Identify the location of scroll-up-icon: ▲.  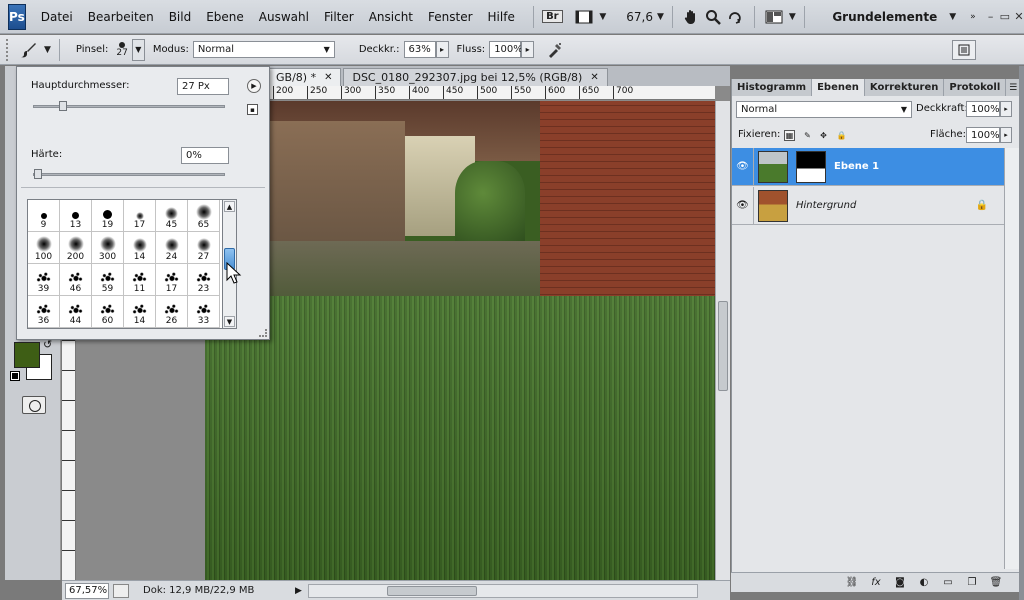
(229, 206).